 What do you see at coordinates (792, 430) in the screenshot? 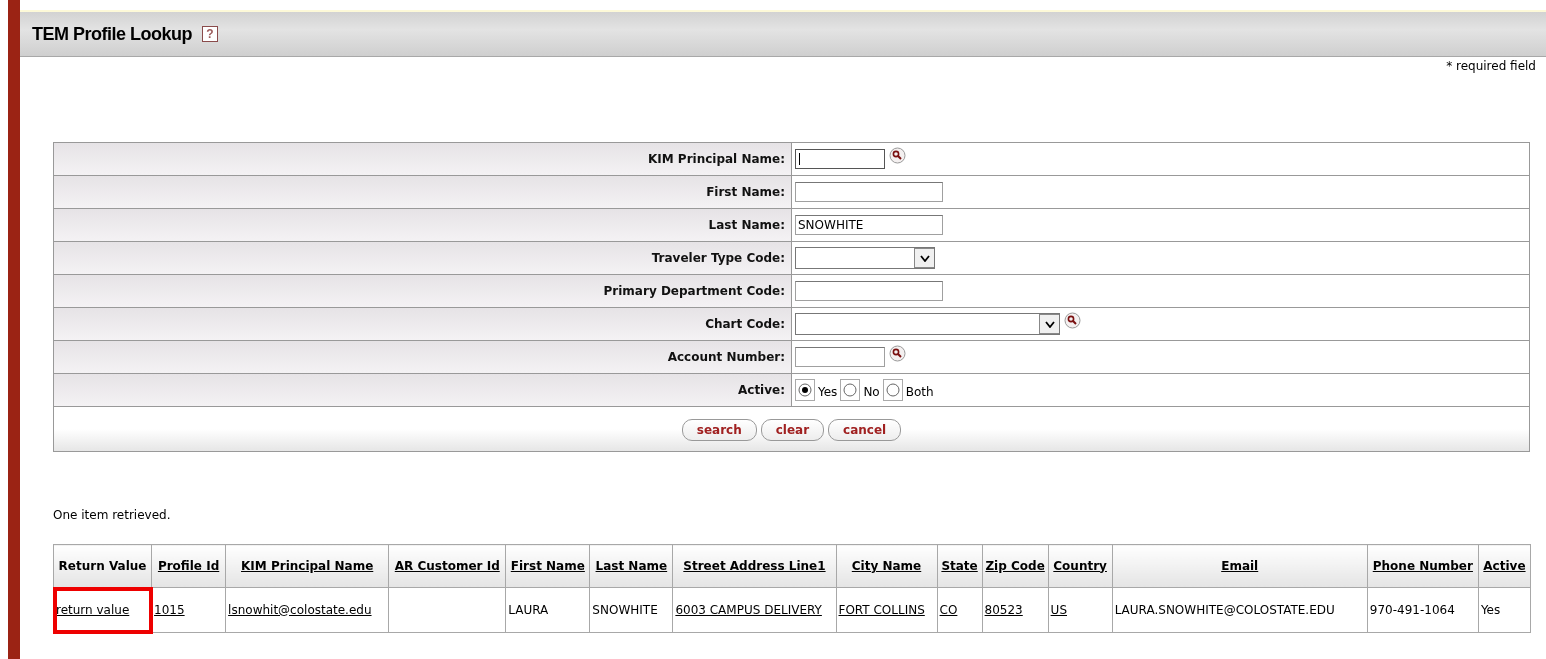
I see `action-button: clear` at bounding box center [792, 430].